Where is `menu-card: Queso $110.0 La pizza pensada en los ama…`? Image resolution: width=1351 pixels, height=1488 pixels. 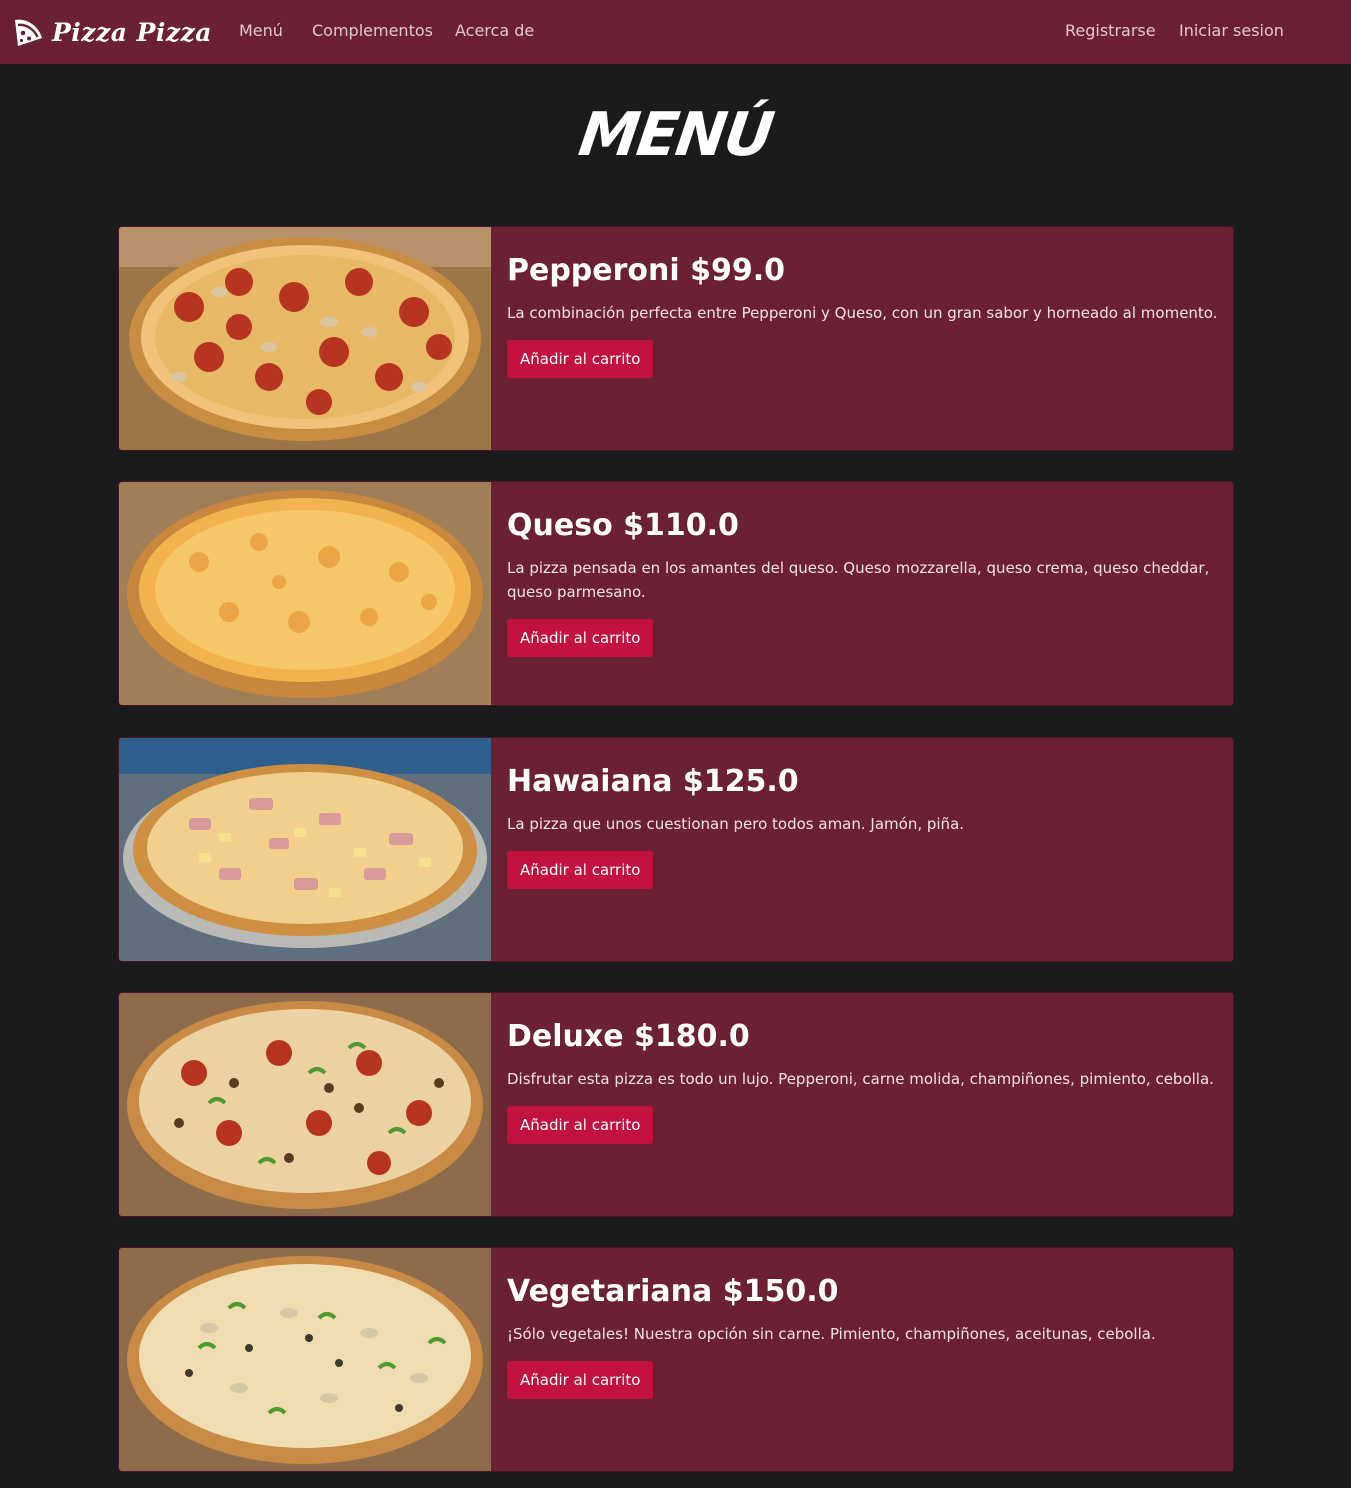 menu-card: Queso $110.0 La pizza pensada en los ama… is located at coordinates (676, 593).